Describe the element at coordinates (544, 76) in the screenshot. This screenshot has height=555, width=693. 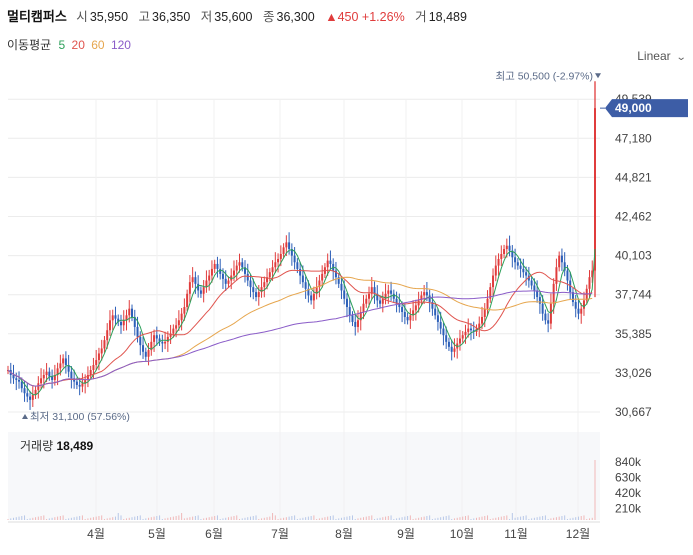
I see `max-annotation: 최고 50,500 (-2.97%)` at that location.